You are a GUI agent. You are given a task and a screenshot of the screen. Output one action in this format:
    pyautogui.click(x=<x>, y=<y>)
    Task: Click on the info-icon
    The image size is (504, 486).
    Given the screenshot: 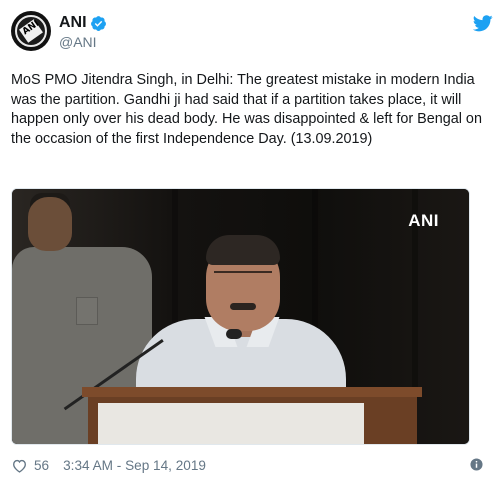 What is the action you would take?
    pyautogui.click(x=476, y=464)
    